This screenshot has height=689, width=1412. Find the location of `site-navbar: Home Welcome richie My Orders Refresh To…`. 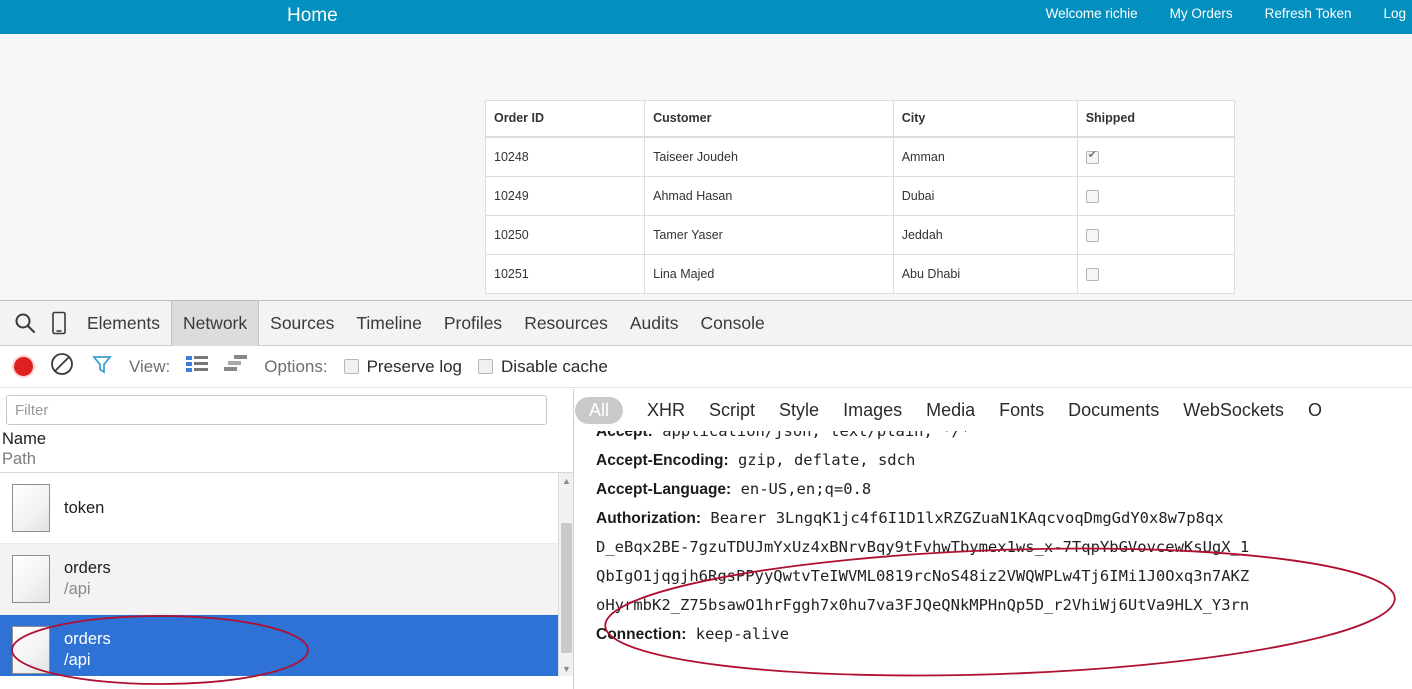

site-navbar: Home Welcome richie My Orders Refresh To… is located at coordinates (706, 17).